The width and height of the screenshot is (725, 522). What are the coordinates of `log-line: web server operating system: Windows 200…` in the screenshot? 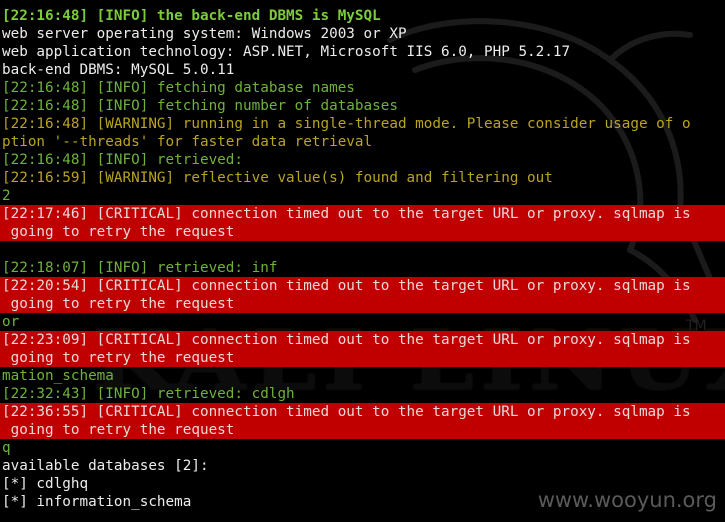 It's located at (204, 34).